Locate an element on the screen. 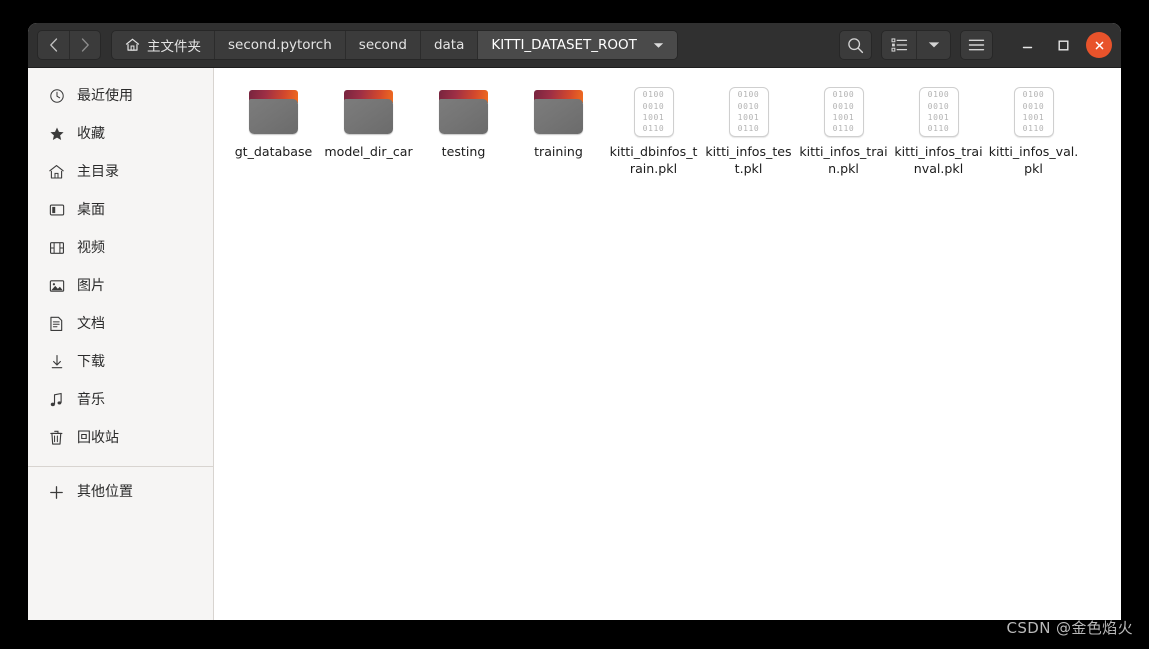  main-menu-button is located at coordinates (976, 45).